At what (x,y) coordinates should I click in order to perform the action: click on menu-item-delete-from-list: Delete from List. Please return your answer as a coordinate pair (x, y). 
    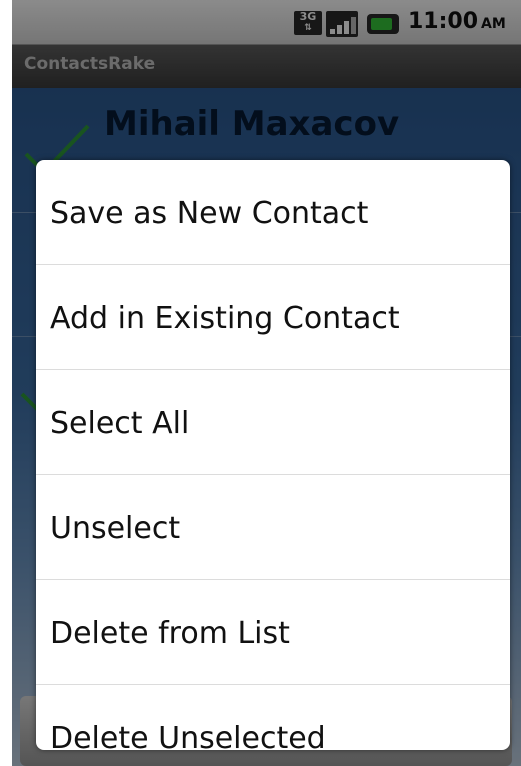
    Looking at the image, I should click on (273, 632).